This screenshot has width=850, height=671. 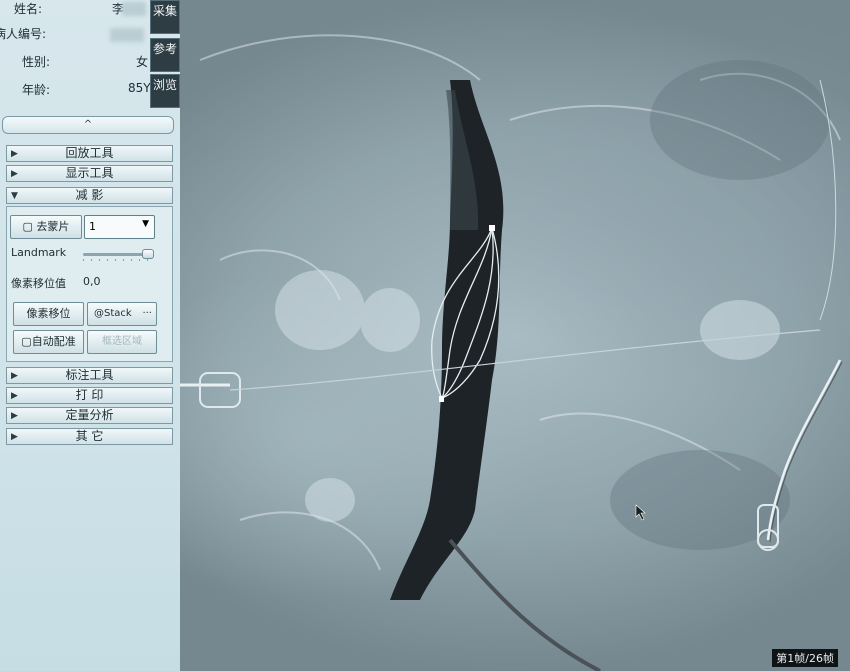 What do you see at coordinates (524, 604) in the screenshot?
I see `guidewire-lower` at bounding box center [524, 604].